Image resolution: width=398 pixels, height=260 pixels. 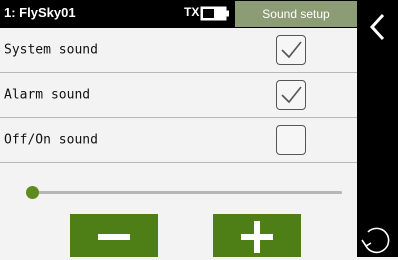 I want to click on setting-label: Off/On sound, so click(x=51, y=140).